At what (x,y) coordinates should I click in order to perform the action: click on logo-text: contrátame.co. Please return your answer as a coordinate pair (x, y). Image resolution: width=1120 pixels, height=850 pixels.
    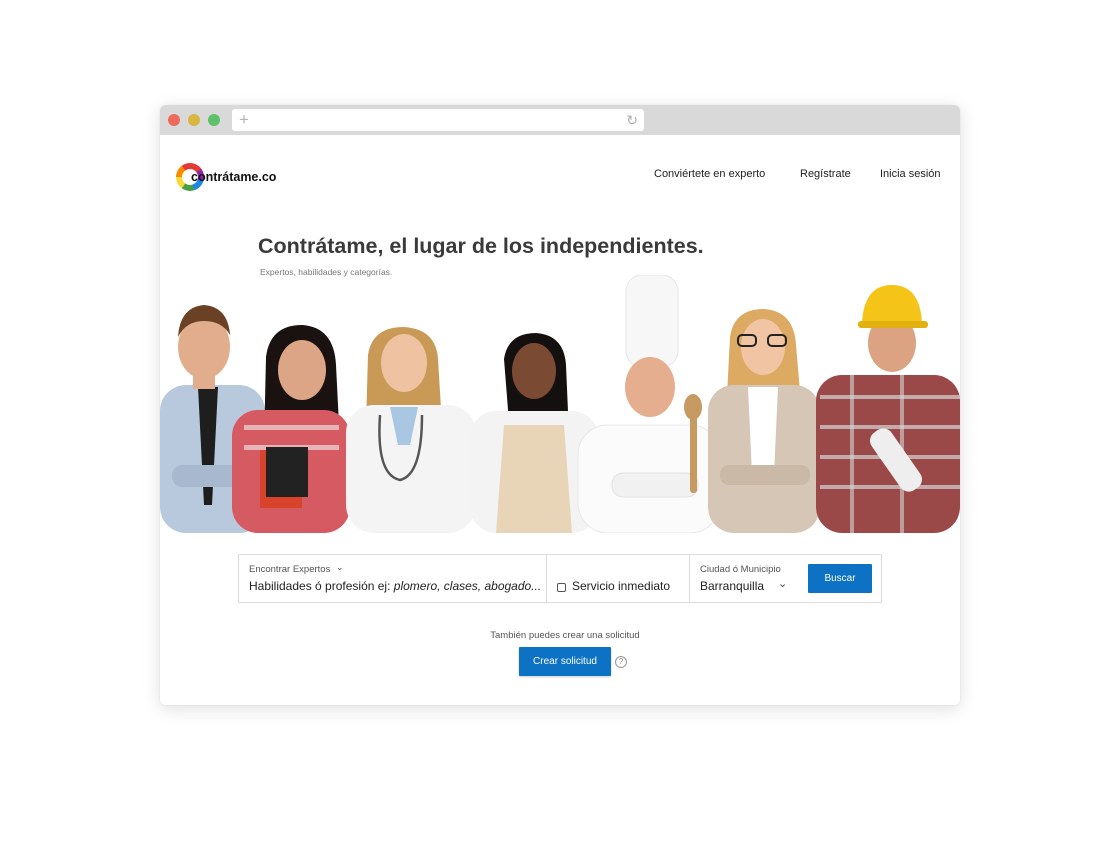
    Looking at the image, I should click on (234, 177).